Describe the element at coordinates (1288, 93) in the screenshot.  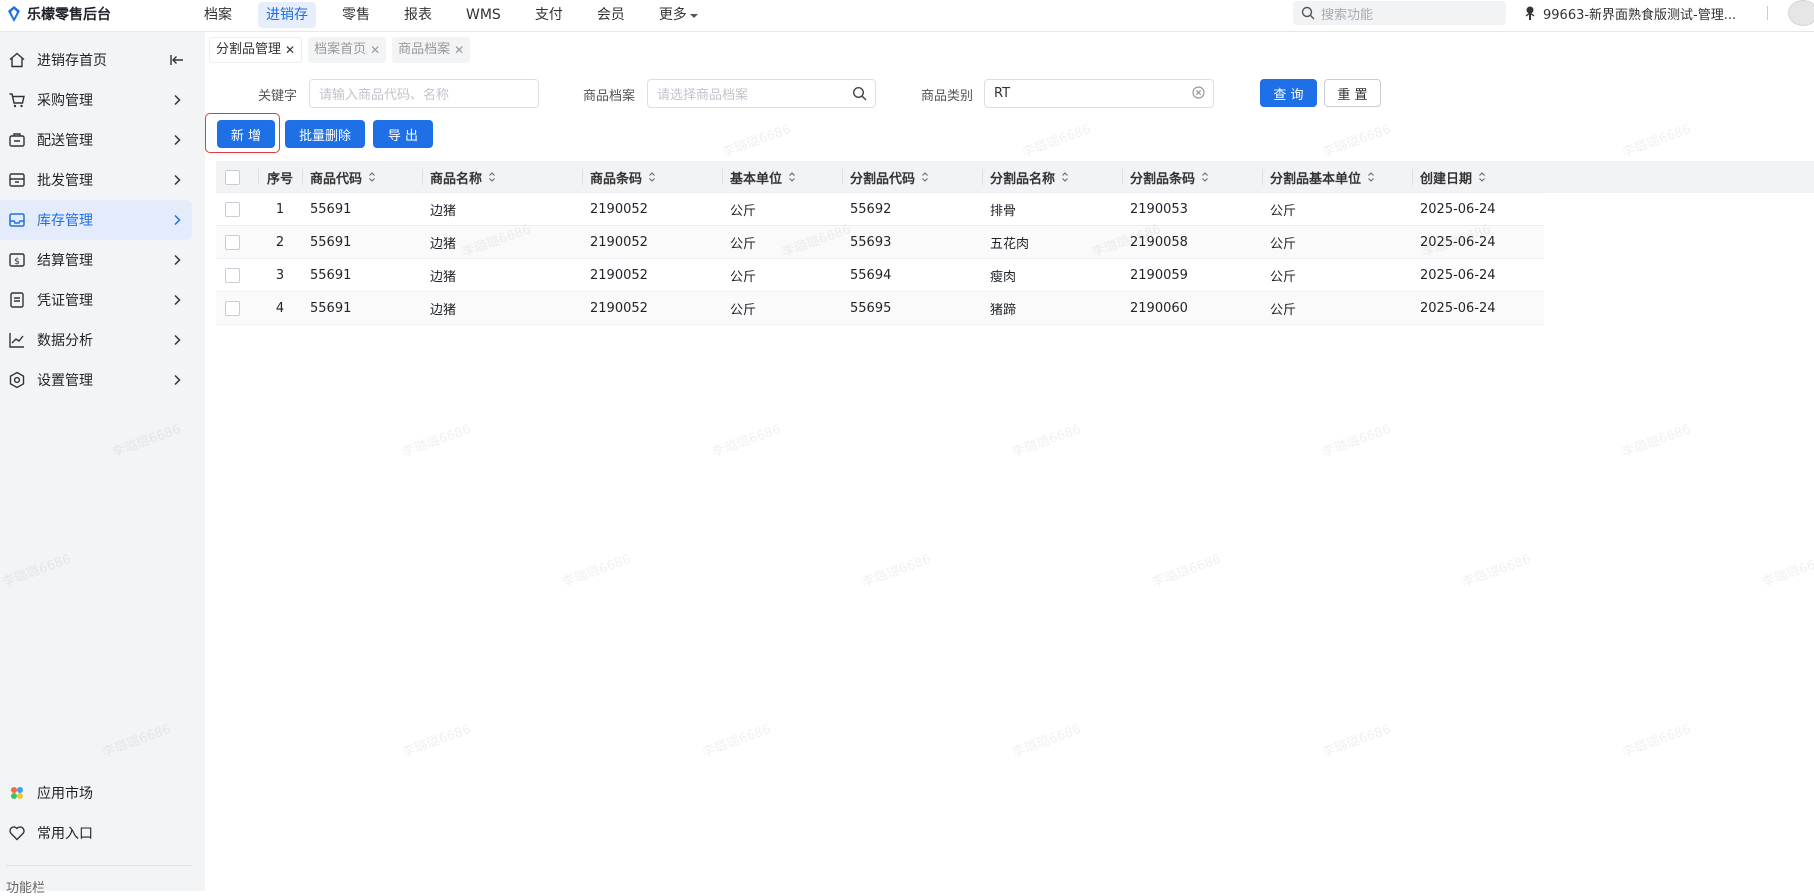
I see `query-button: 查 询` at that location.